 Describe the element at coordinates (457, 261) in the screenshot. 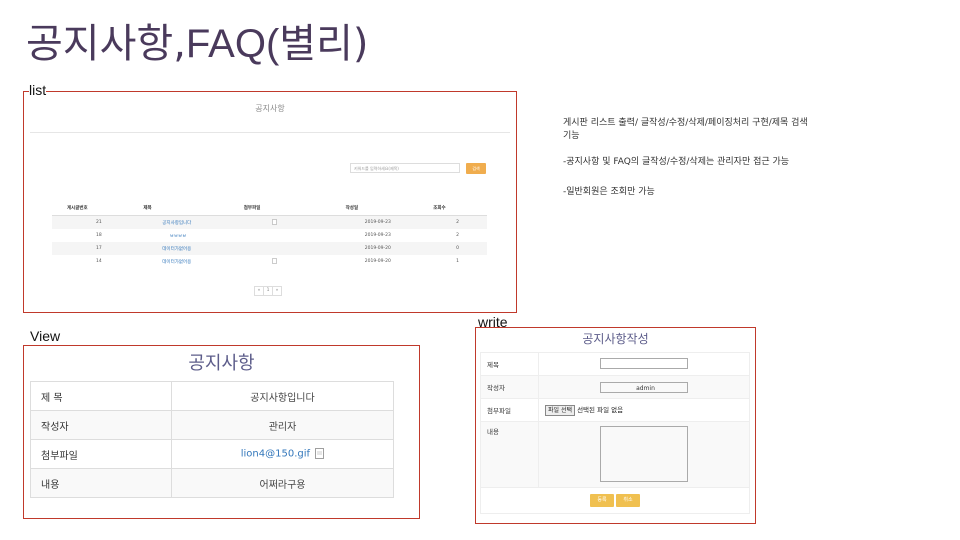

I see `cell-views: 1` at that location.